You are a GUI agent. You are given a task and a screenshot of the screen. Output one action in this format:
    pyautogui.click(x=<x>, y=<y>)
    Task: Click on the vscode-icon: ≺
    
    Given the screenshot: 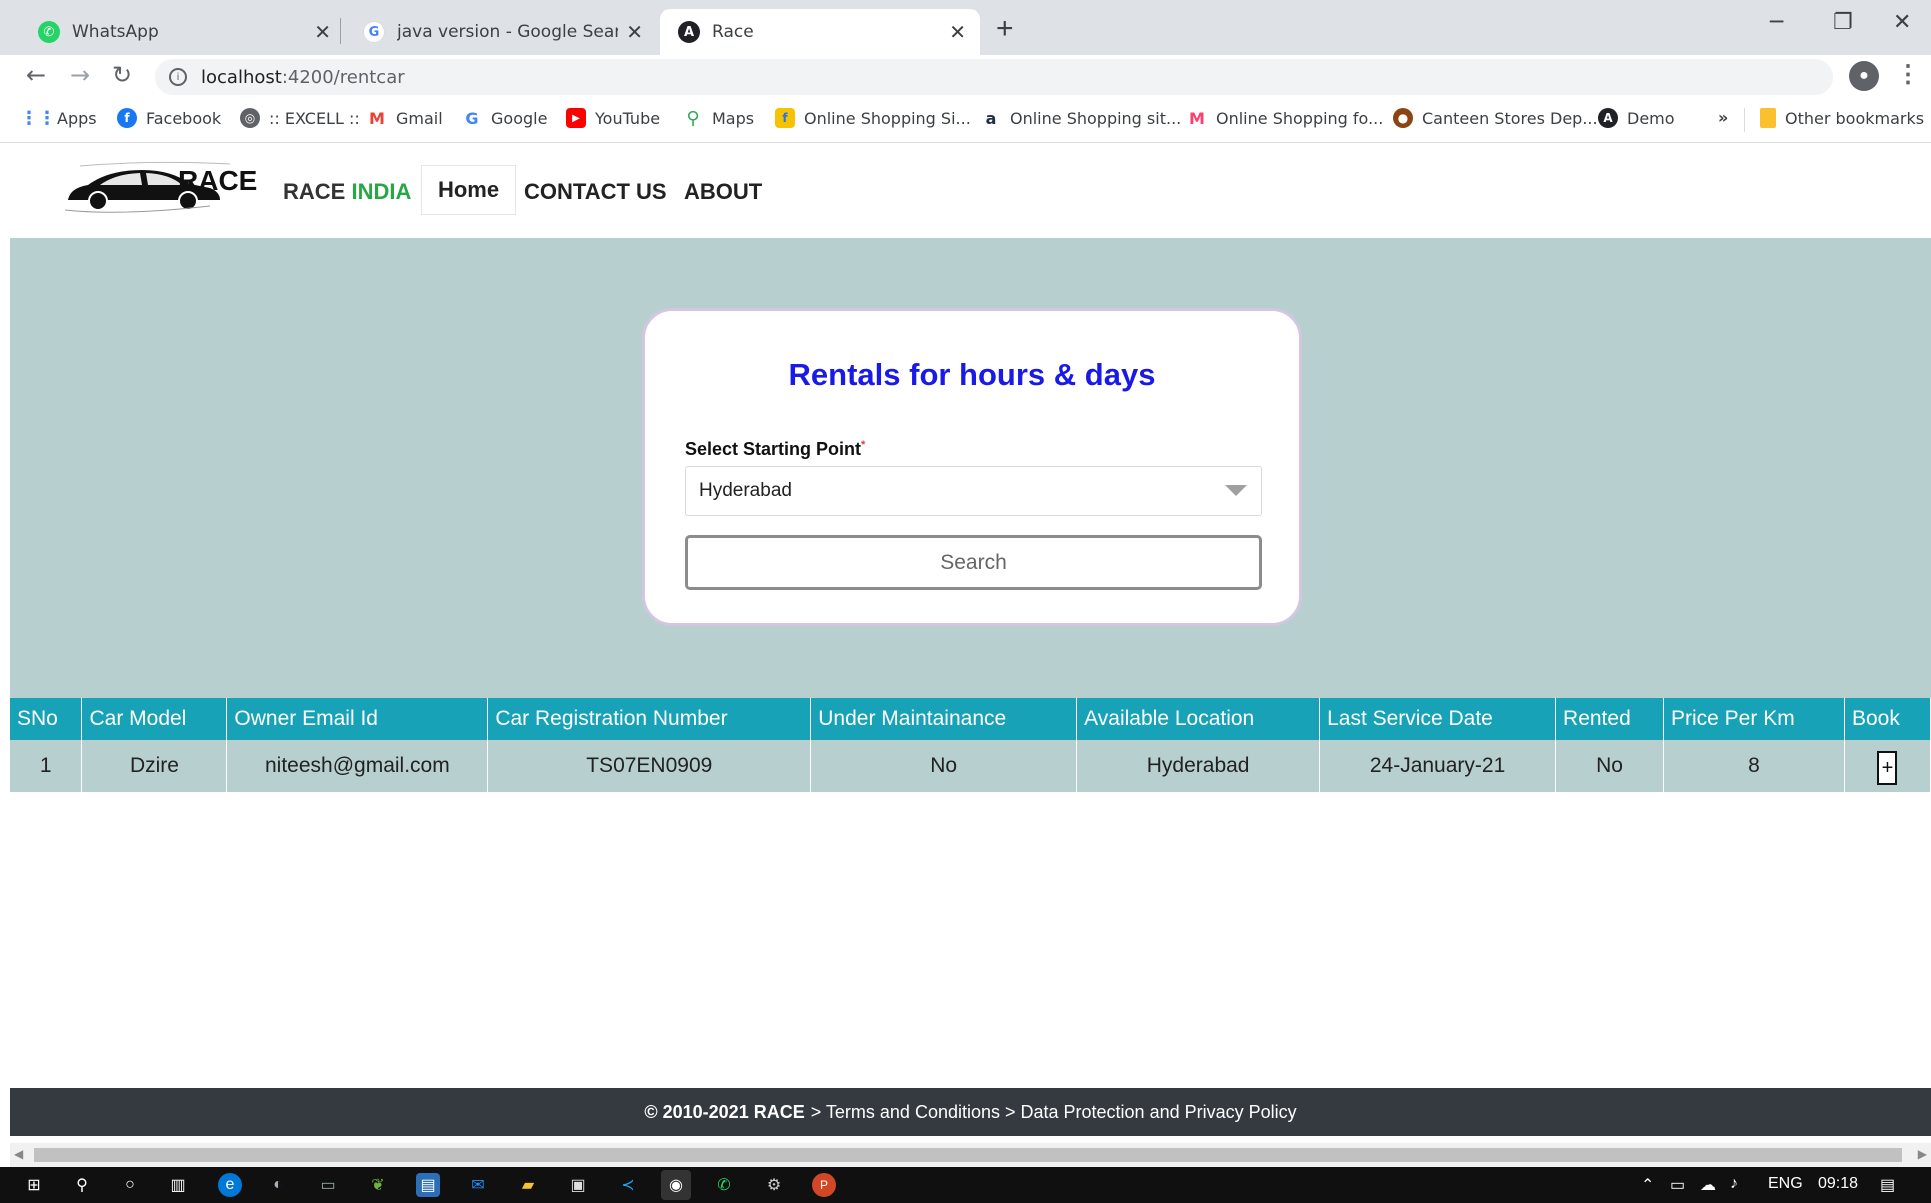 What is the action you would take?
    pyautogui.click(x=628, y=1185)
    